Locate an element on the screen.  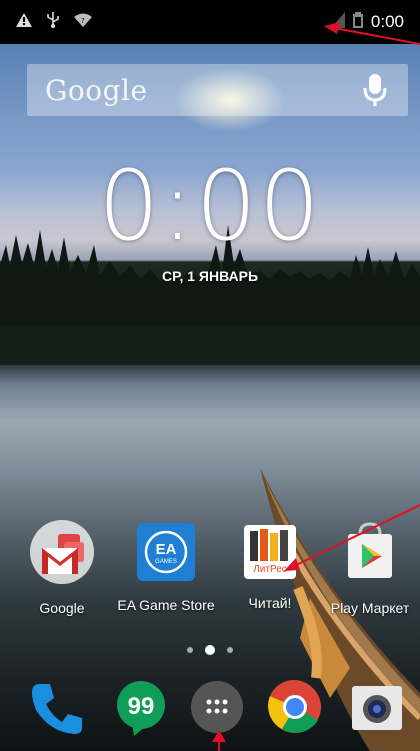
google-search-bar: Google is located at coordinates (217, 90).